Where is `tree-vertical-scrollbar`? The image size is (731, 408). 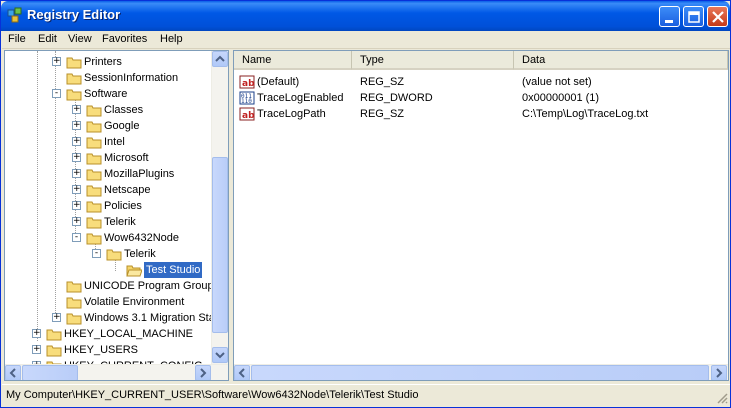 tree-vertical-scrollbar is located at coordinates (219, 207).